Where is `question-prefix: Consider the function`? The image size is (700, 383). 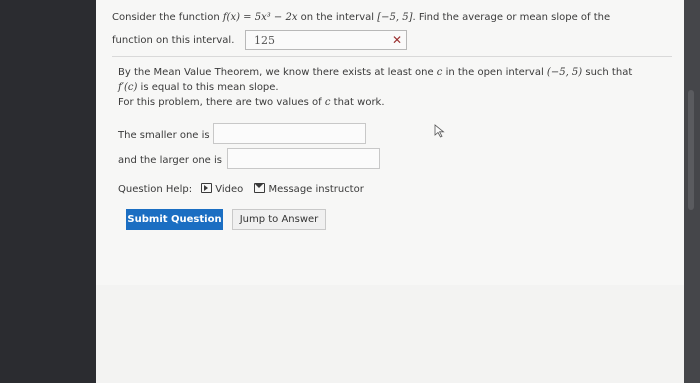
question-prefix: Consider the function is located at coordinates (167, 17).